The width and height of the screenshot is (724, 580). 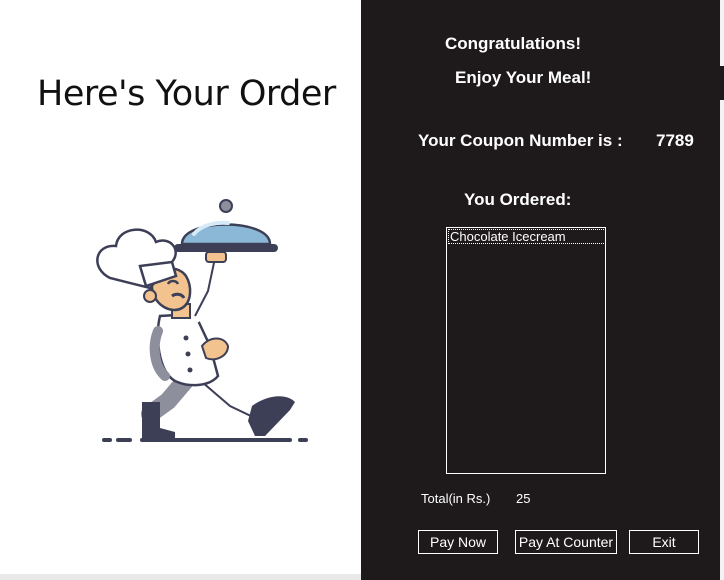 I want to click on pay-now-button: Pay Now, so click(x=458, y=542).